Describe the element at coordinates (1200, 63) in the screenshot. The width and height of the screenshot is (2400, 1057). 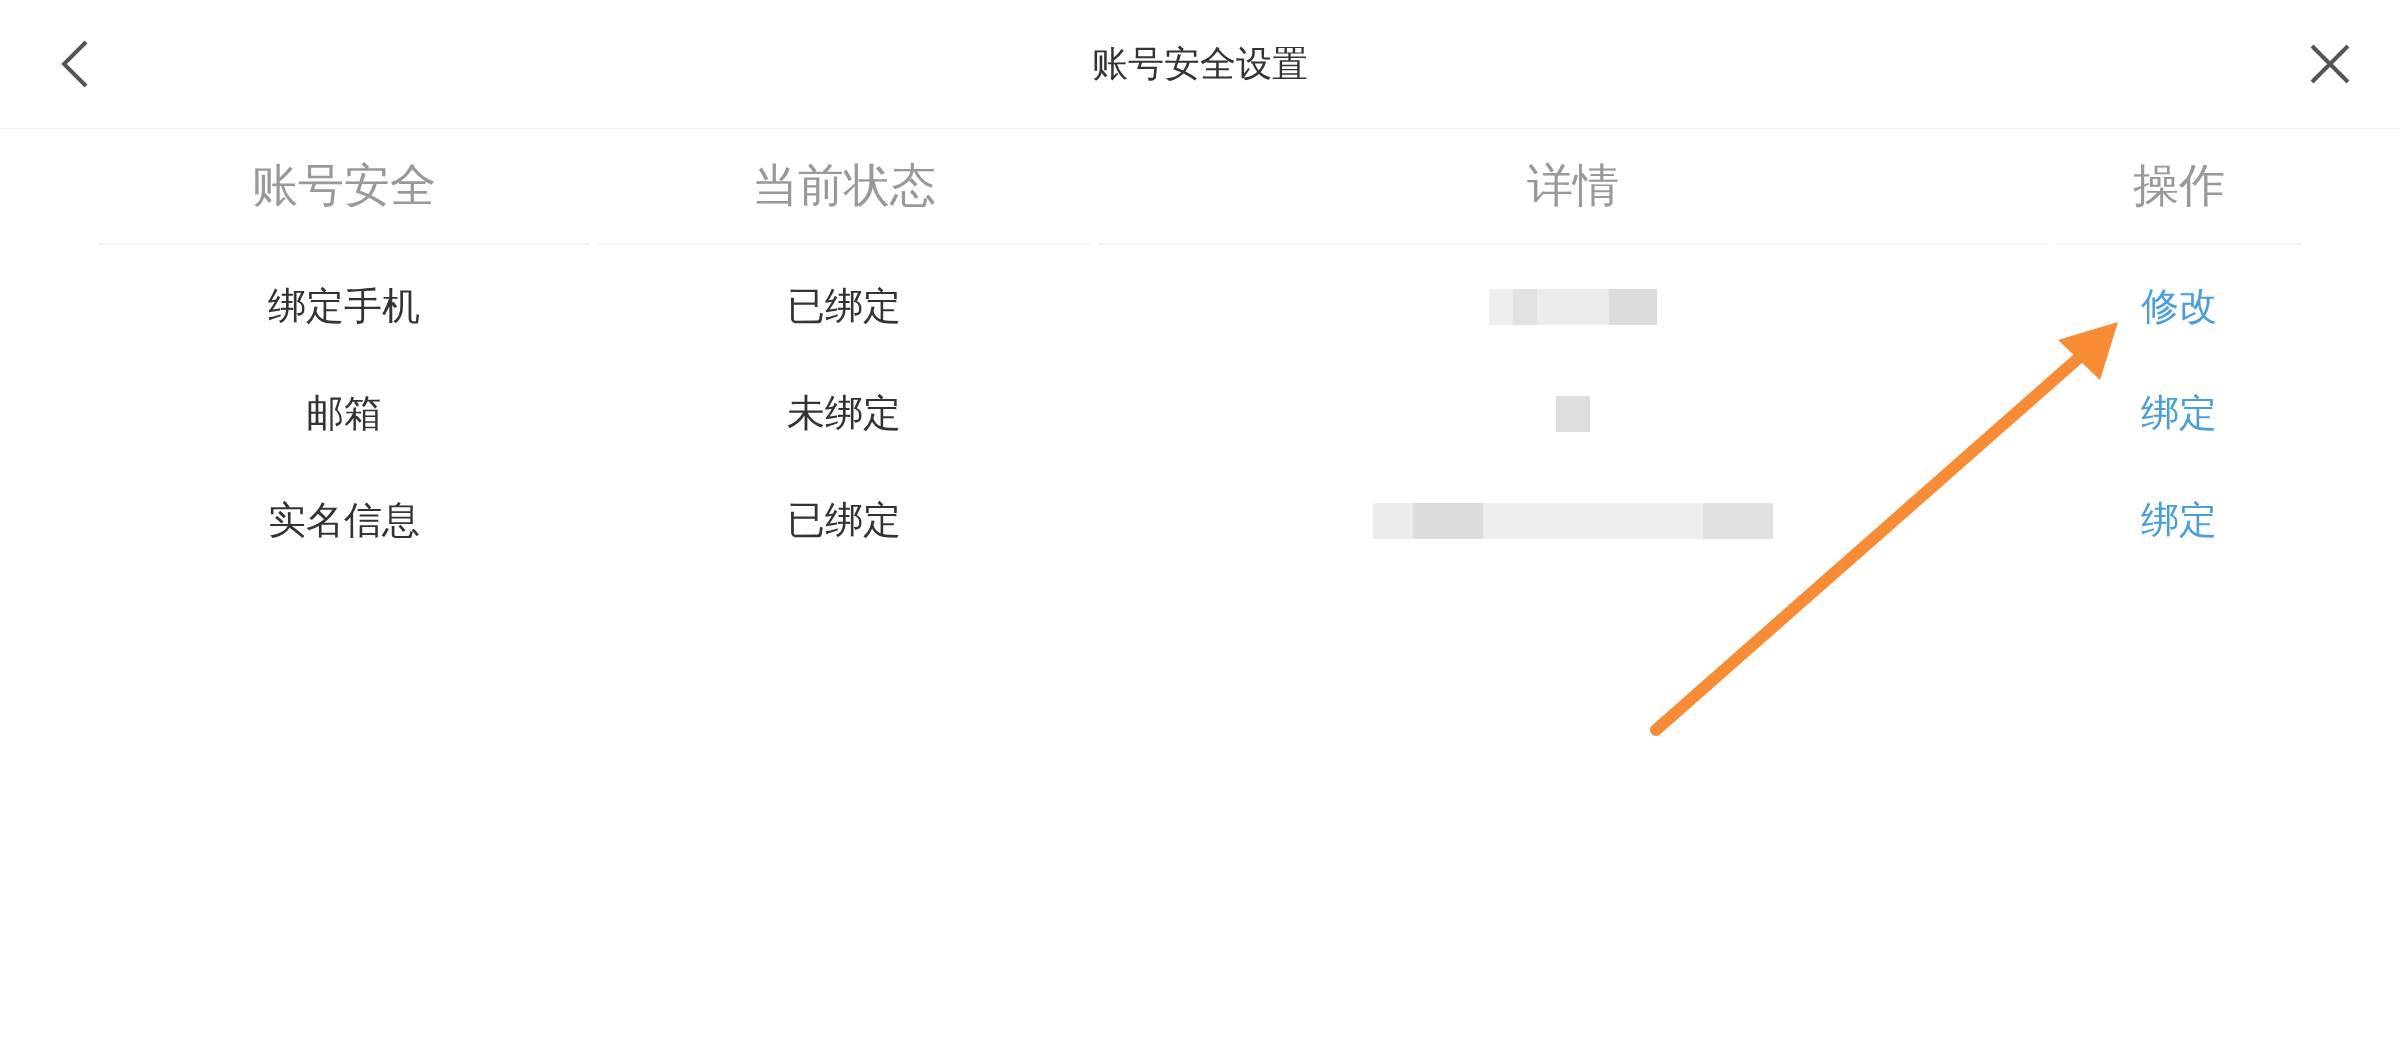
I see `window-title: 账号安全设置` at that location.